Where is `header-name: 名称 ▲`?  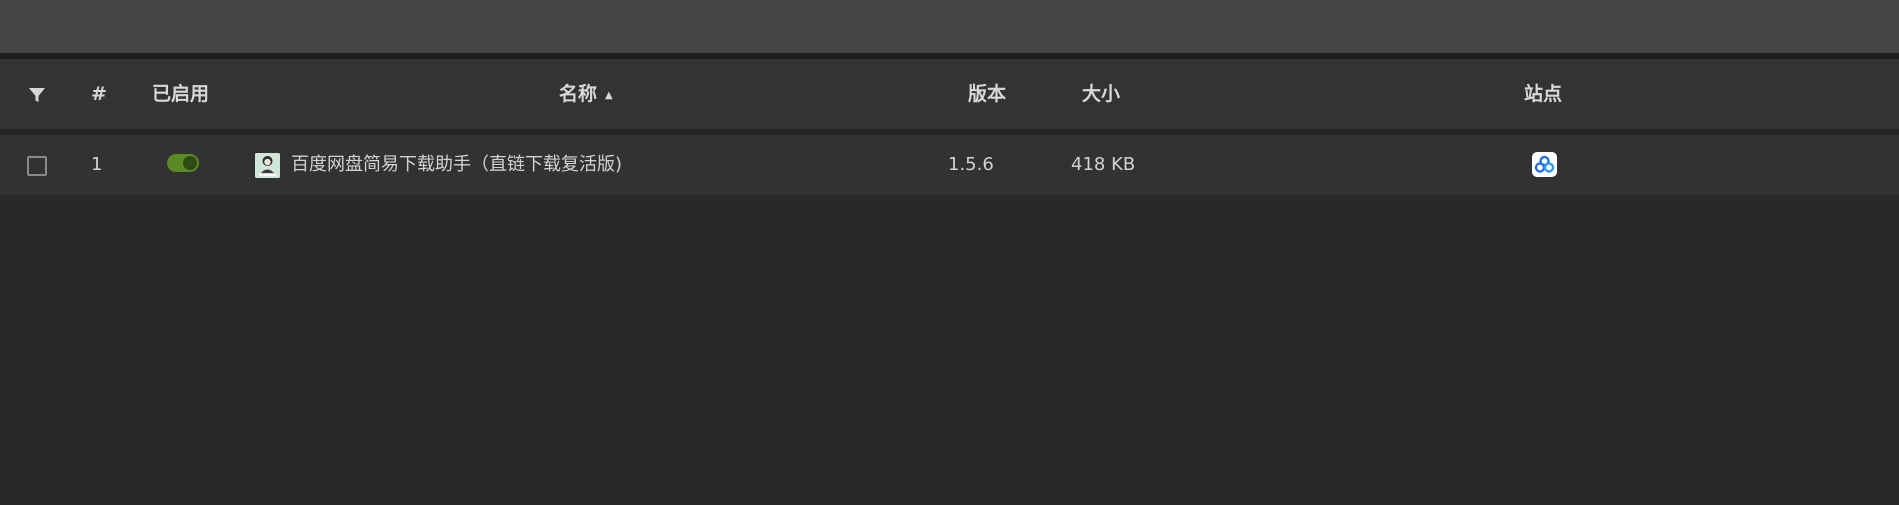
header-name: 名称 ▲ is located at coordinates (586, 94).